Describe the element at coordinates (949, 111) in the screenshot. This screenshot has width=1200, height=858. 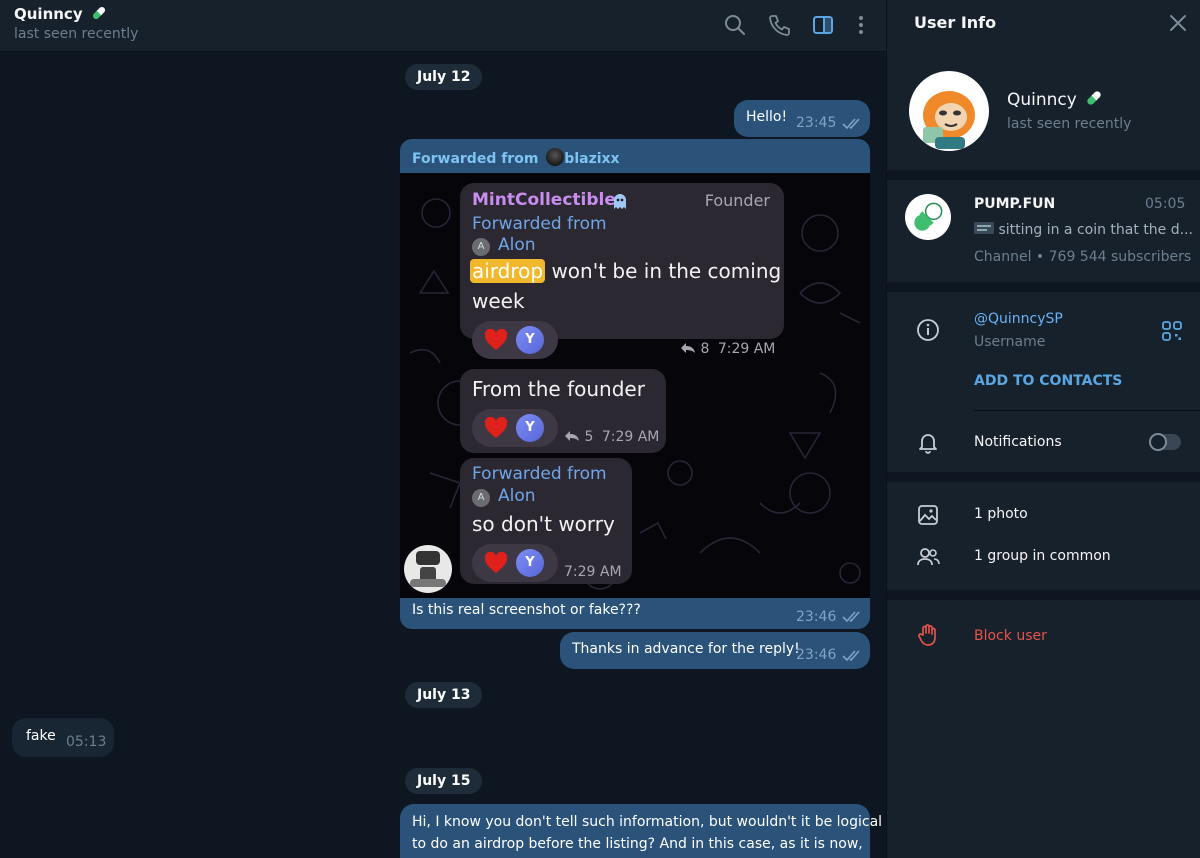
I see `profile-avatar` at that location.